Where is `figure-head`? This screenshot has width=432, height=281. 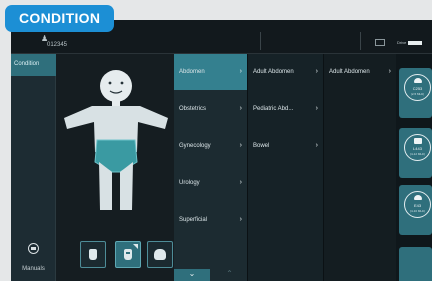 figure-head is located at coordinates (116, 86).